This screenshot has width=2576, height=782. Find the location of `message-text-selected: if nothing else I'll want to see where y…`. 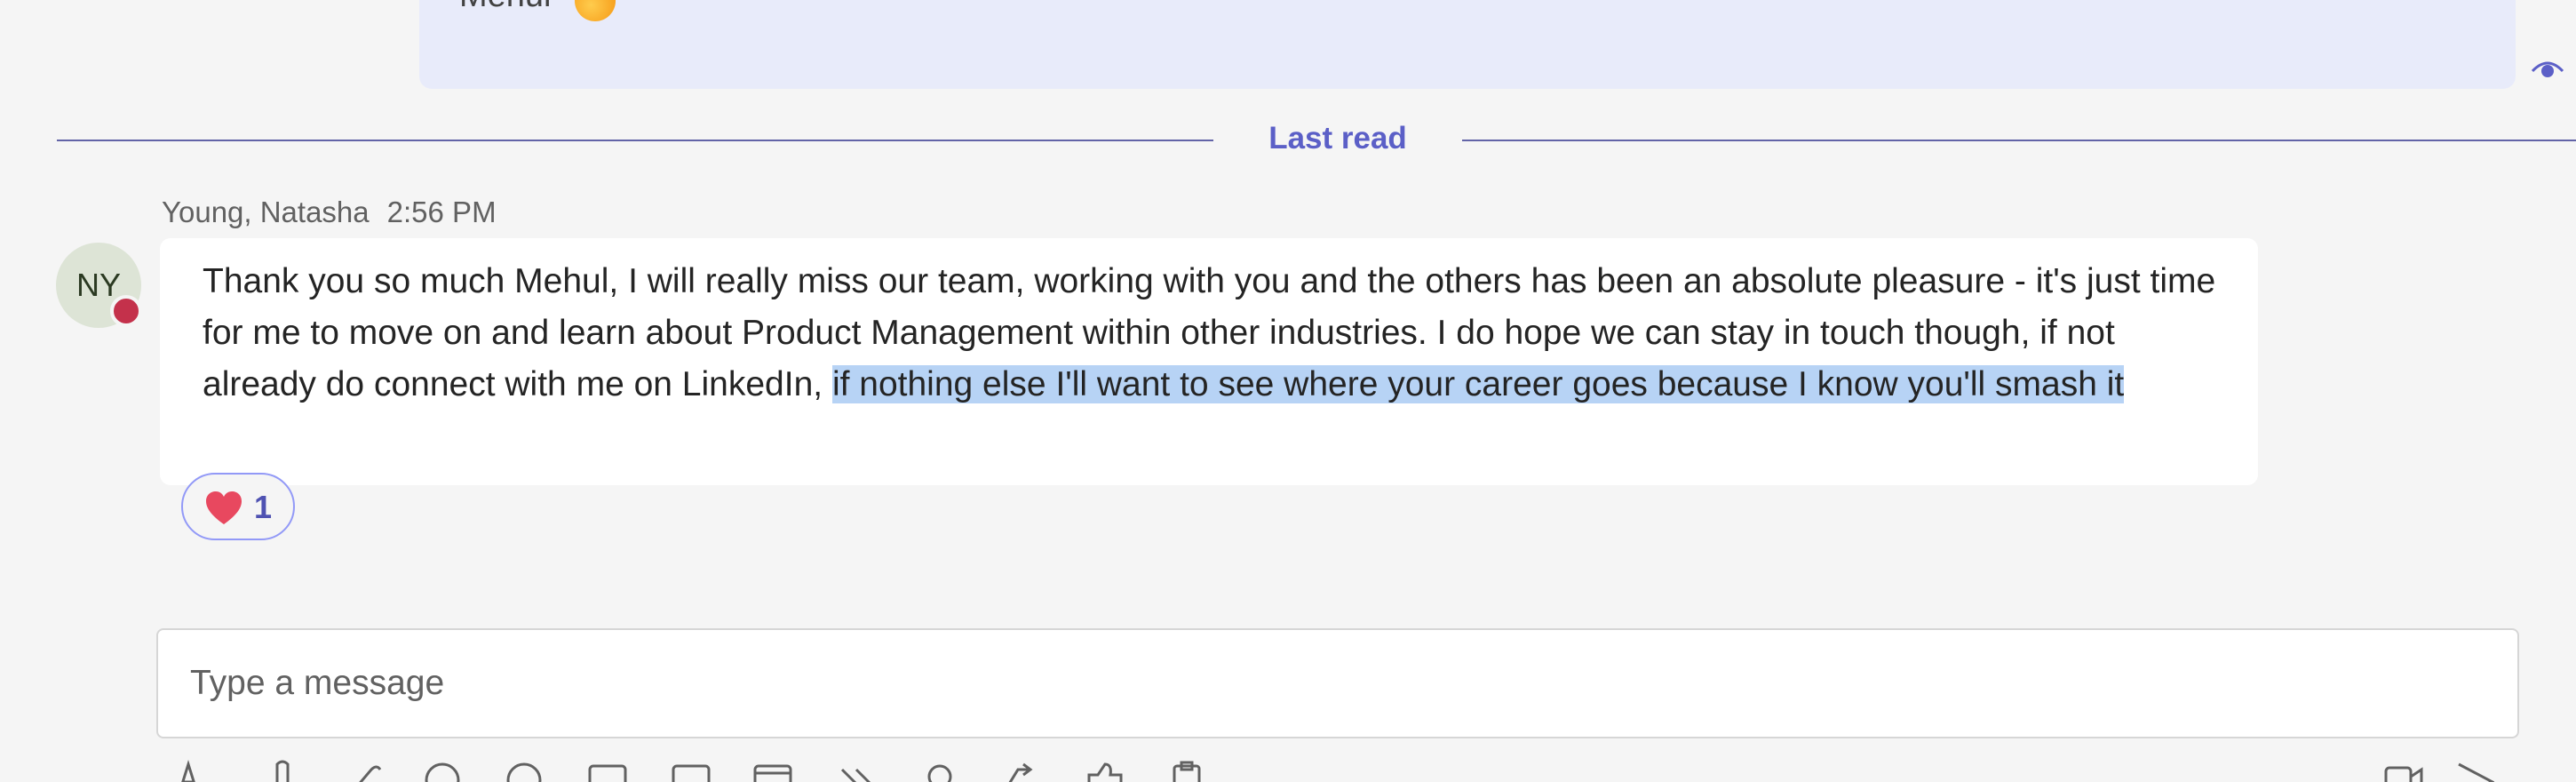

message-text-selected: if nothing else I'll want to see where y… is located at coordinates (1478, 384).